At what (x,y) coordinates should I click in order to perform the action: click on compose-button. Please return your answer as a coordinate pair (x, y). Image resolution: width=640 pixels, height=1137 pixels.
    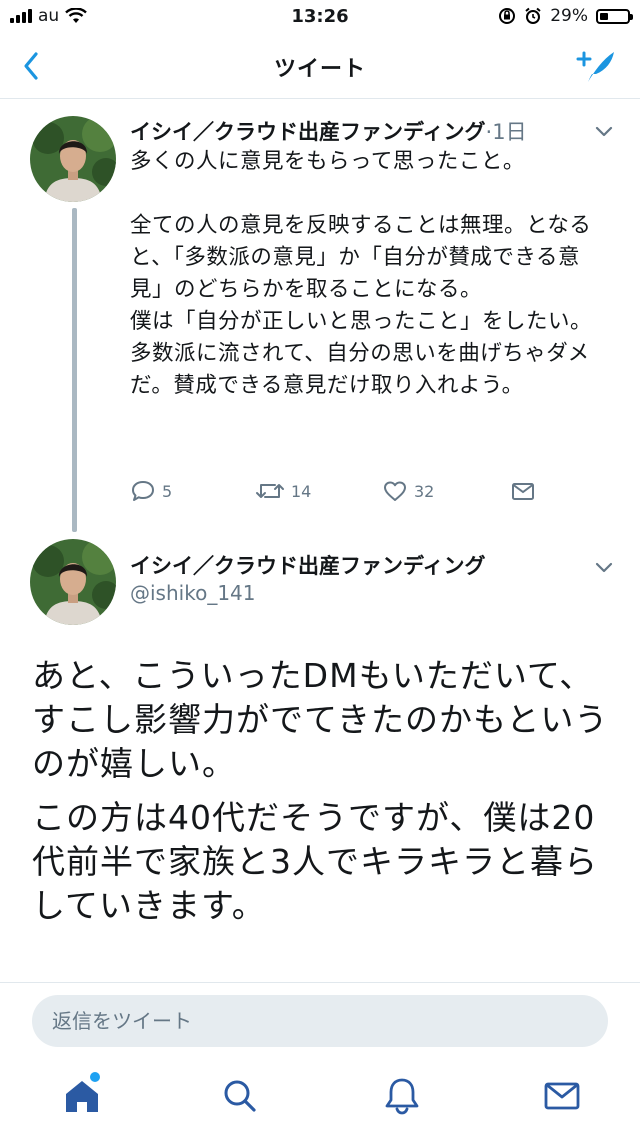
    Looking at the image, I should click on (596, 66).